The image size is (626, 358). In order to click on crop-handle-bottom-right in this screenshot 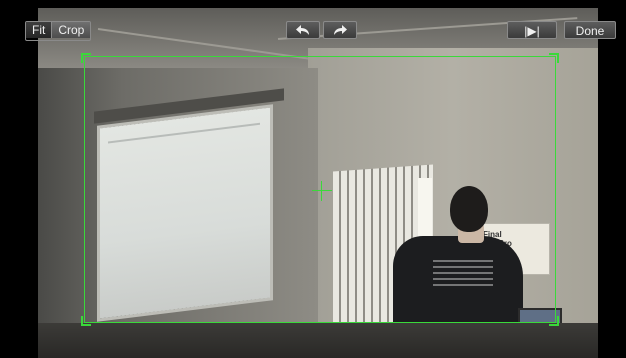, I will do `click(554, 321)`.